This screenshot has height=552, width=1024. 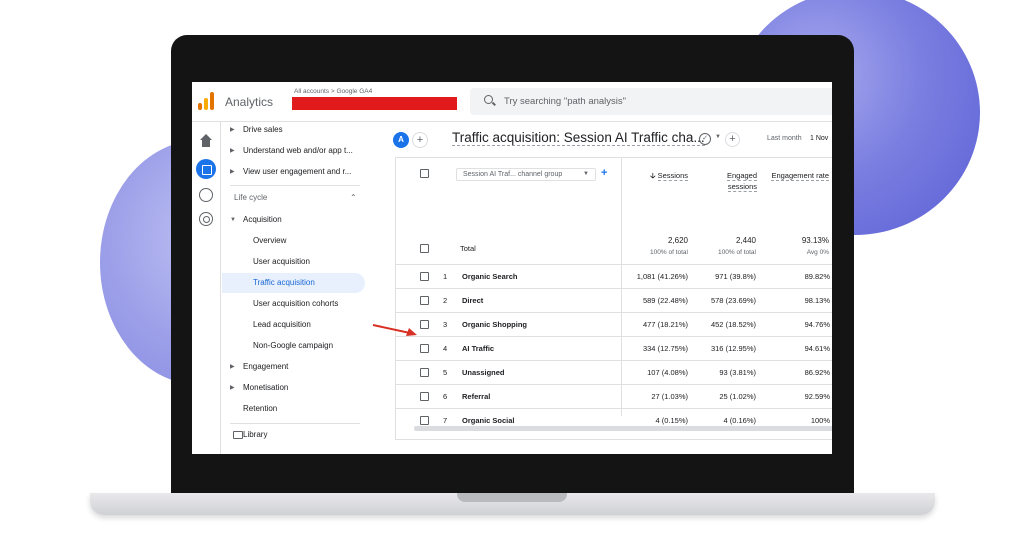 I want to click on search-placeholder: Try searching "path analysis", so click(x=565, y=101).